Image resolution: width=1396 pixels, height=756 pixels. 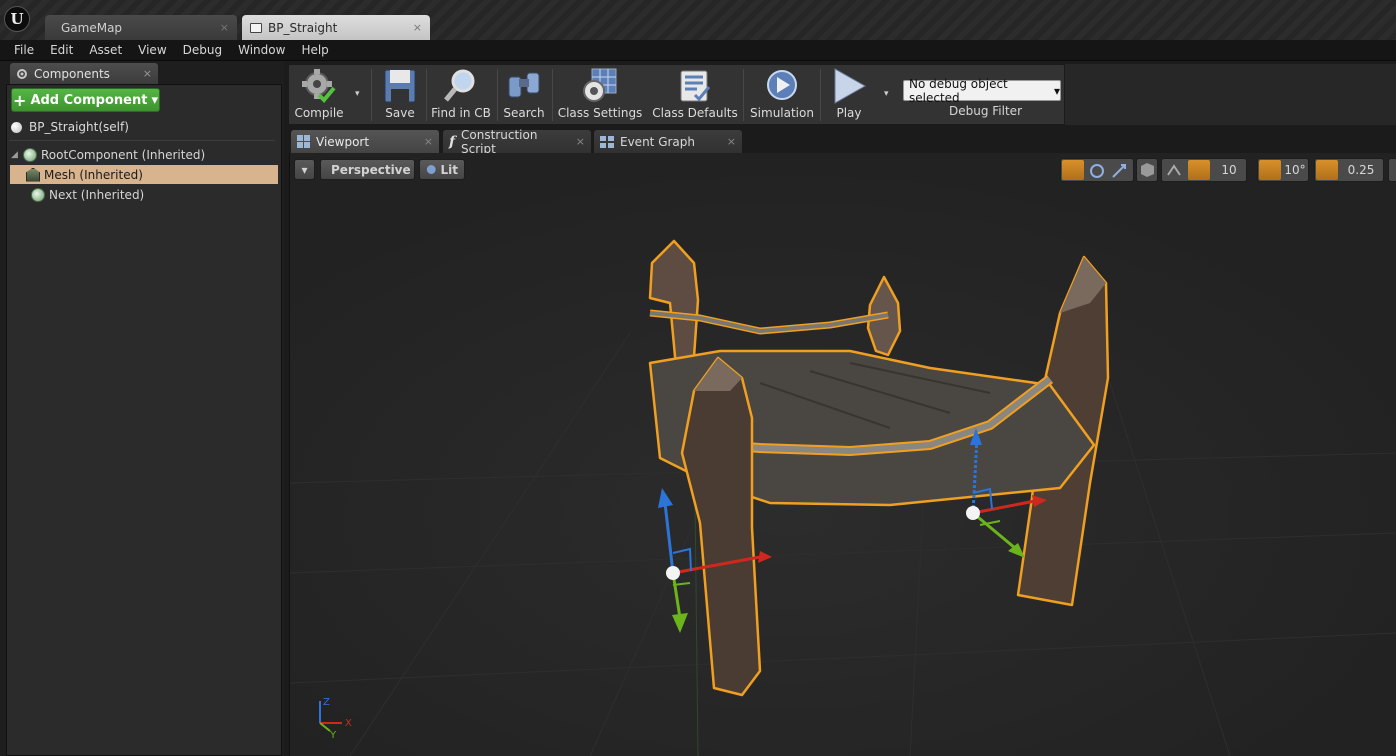 What do you see at coordinates (1392, 170) in the screenshot?
I see `camera-speed-button` at bounding box center [1392, 170].